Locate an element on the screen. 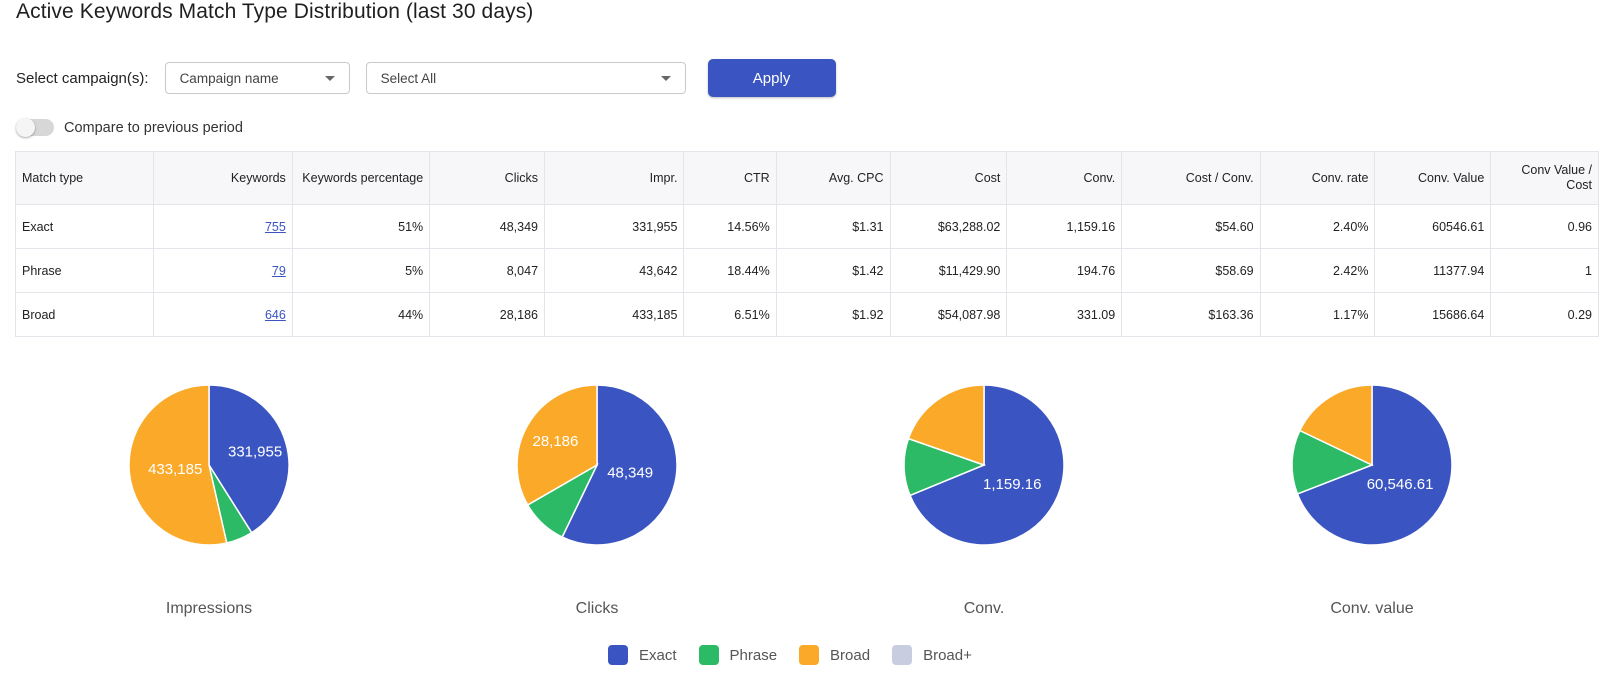  table-cell: $54.60 is located at coordinates (1191, 226).